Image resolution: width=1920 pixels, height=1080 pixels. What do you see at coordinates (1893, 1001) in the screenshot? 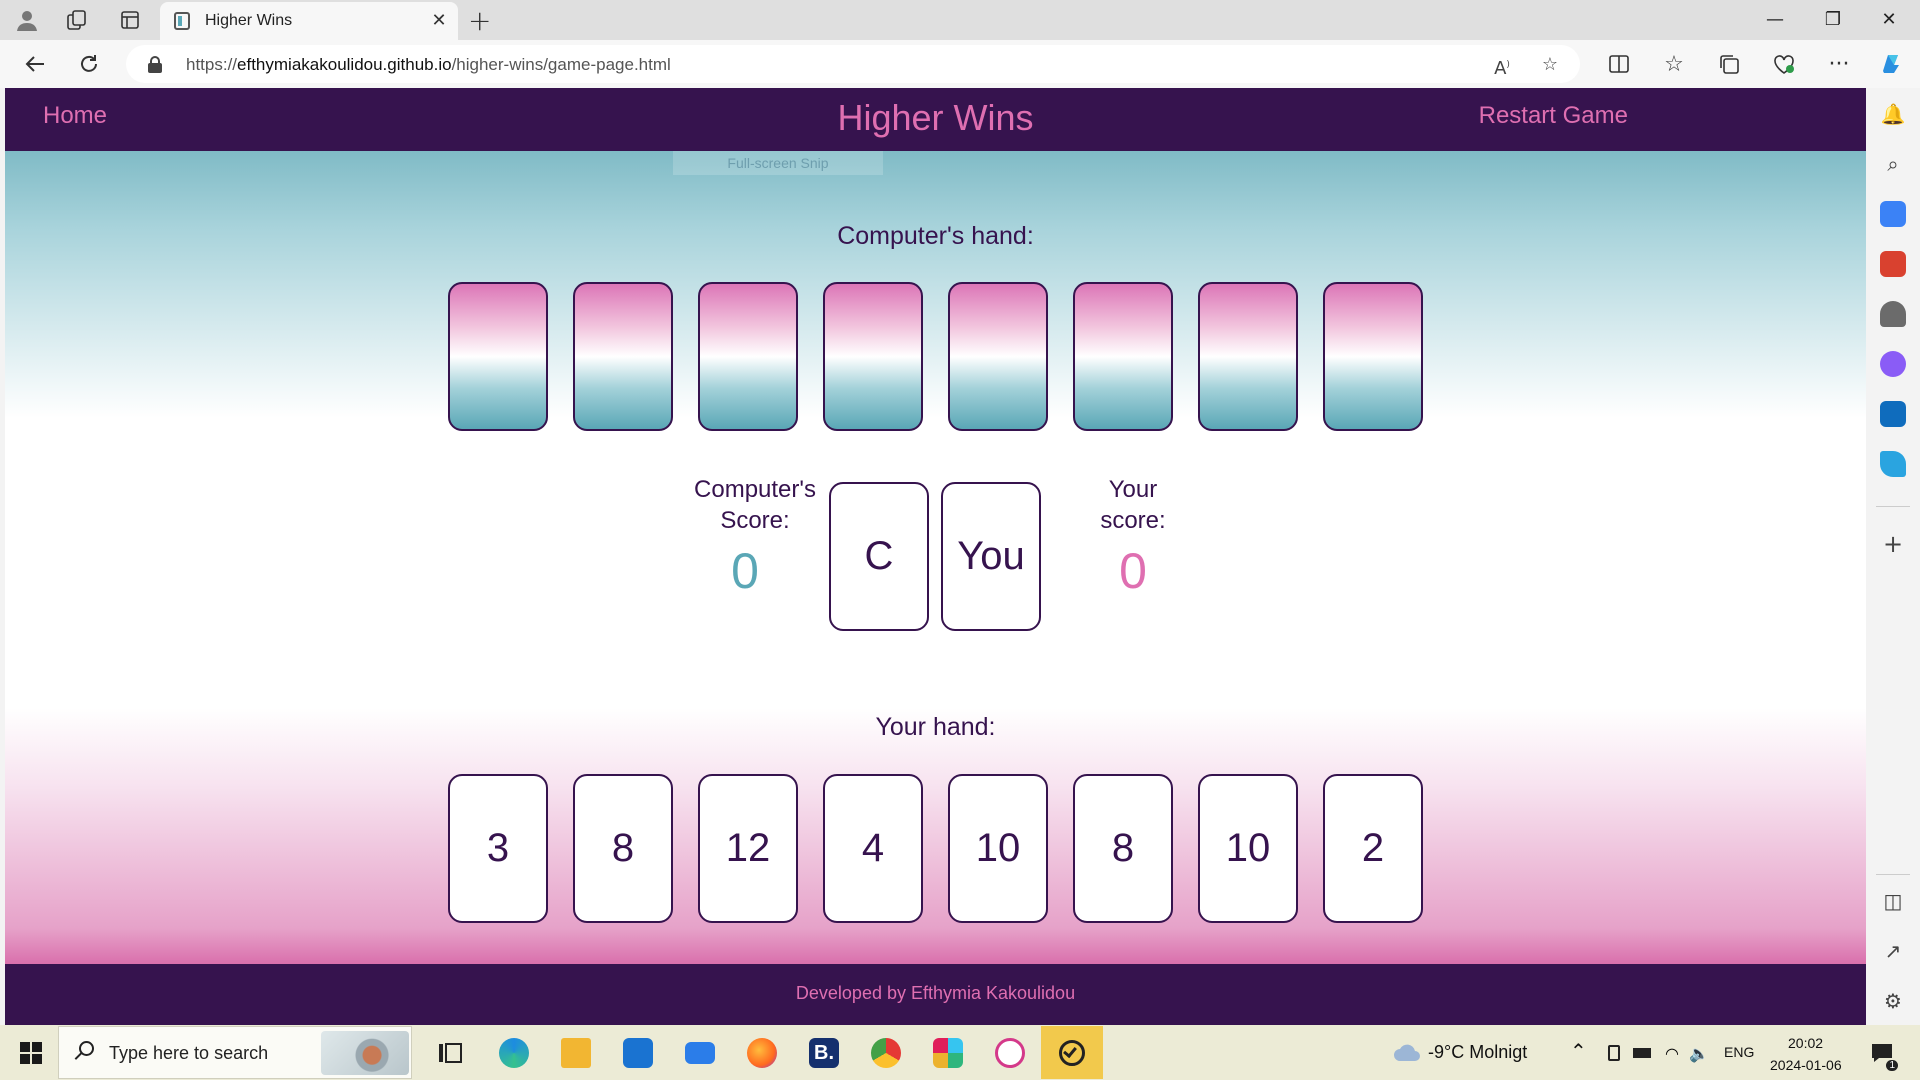
I see `sidebar-settings-gear-icon: ⚙` at bounding box center [1893, 1001].